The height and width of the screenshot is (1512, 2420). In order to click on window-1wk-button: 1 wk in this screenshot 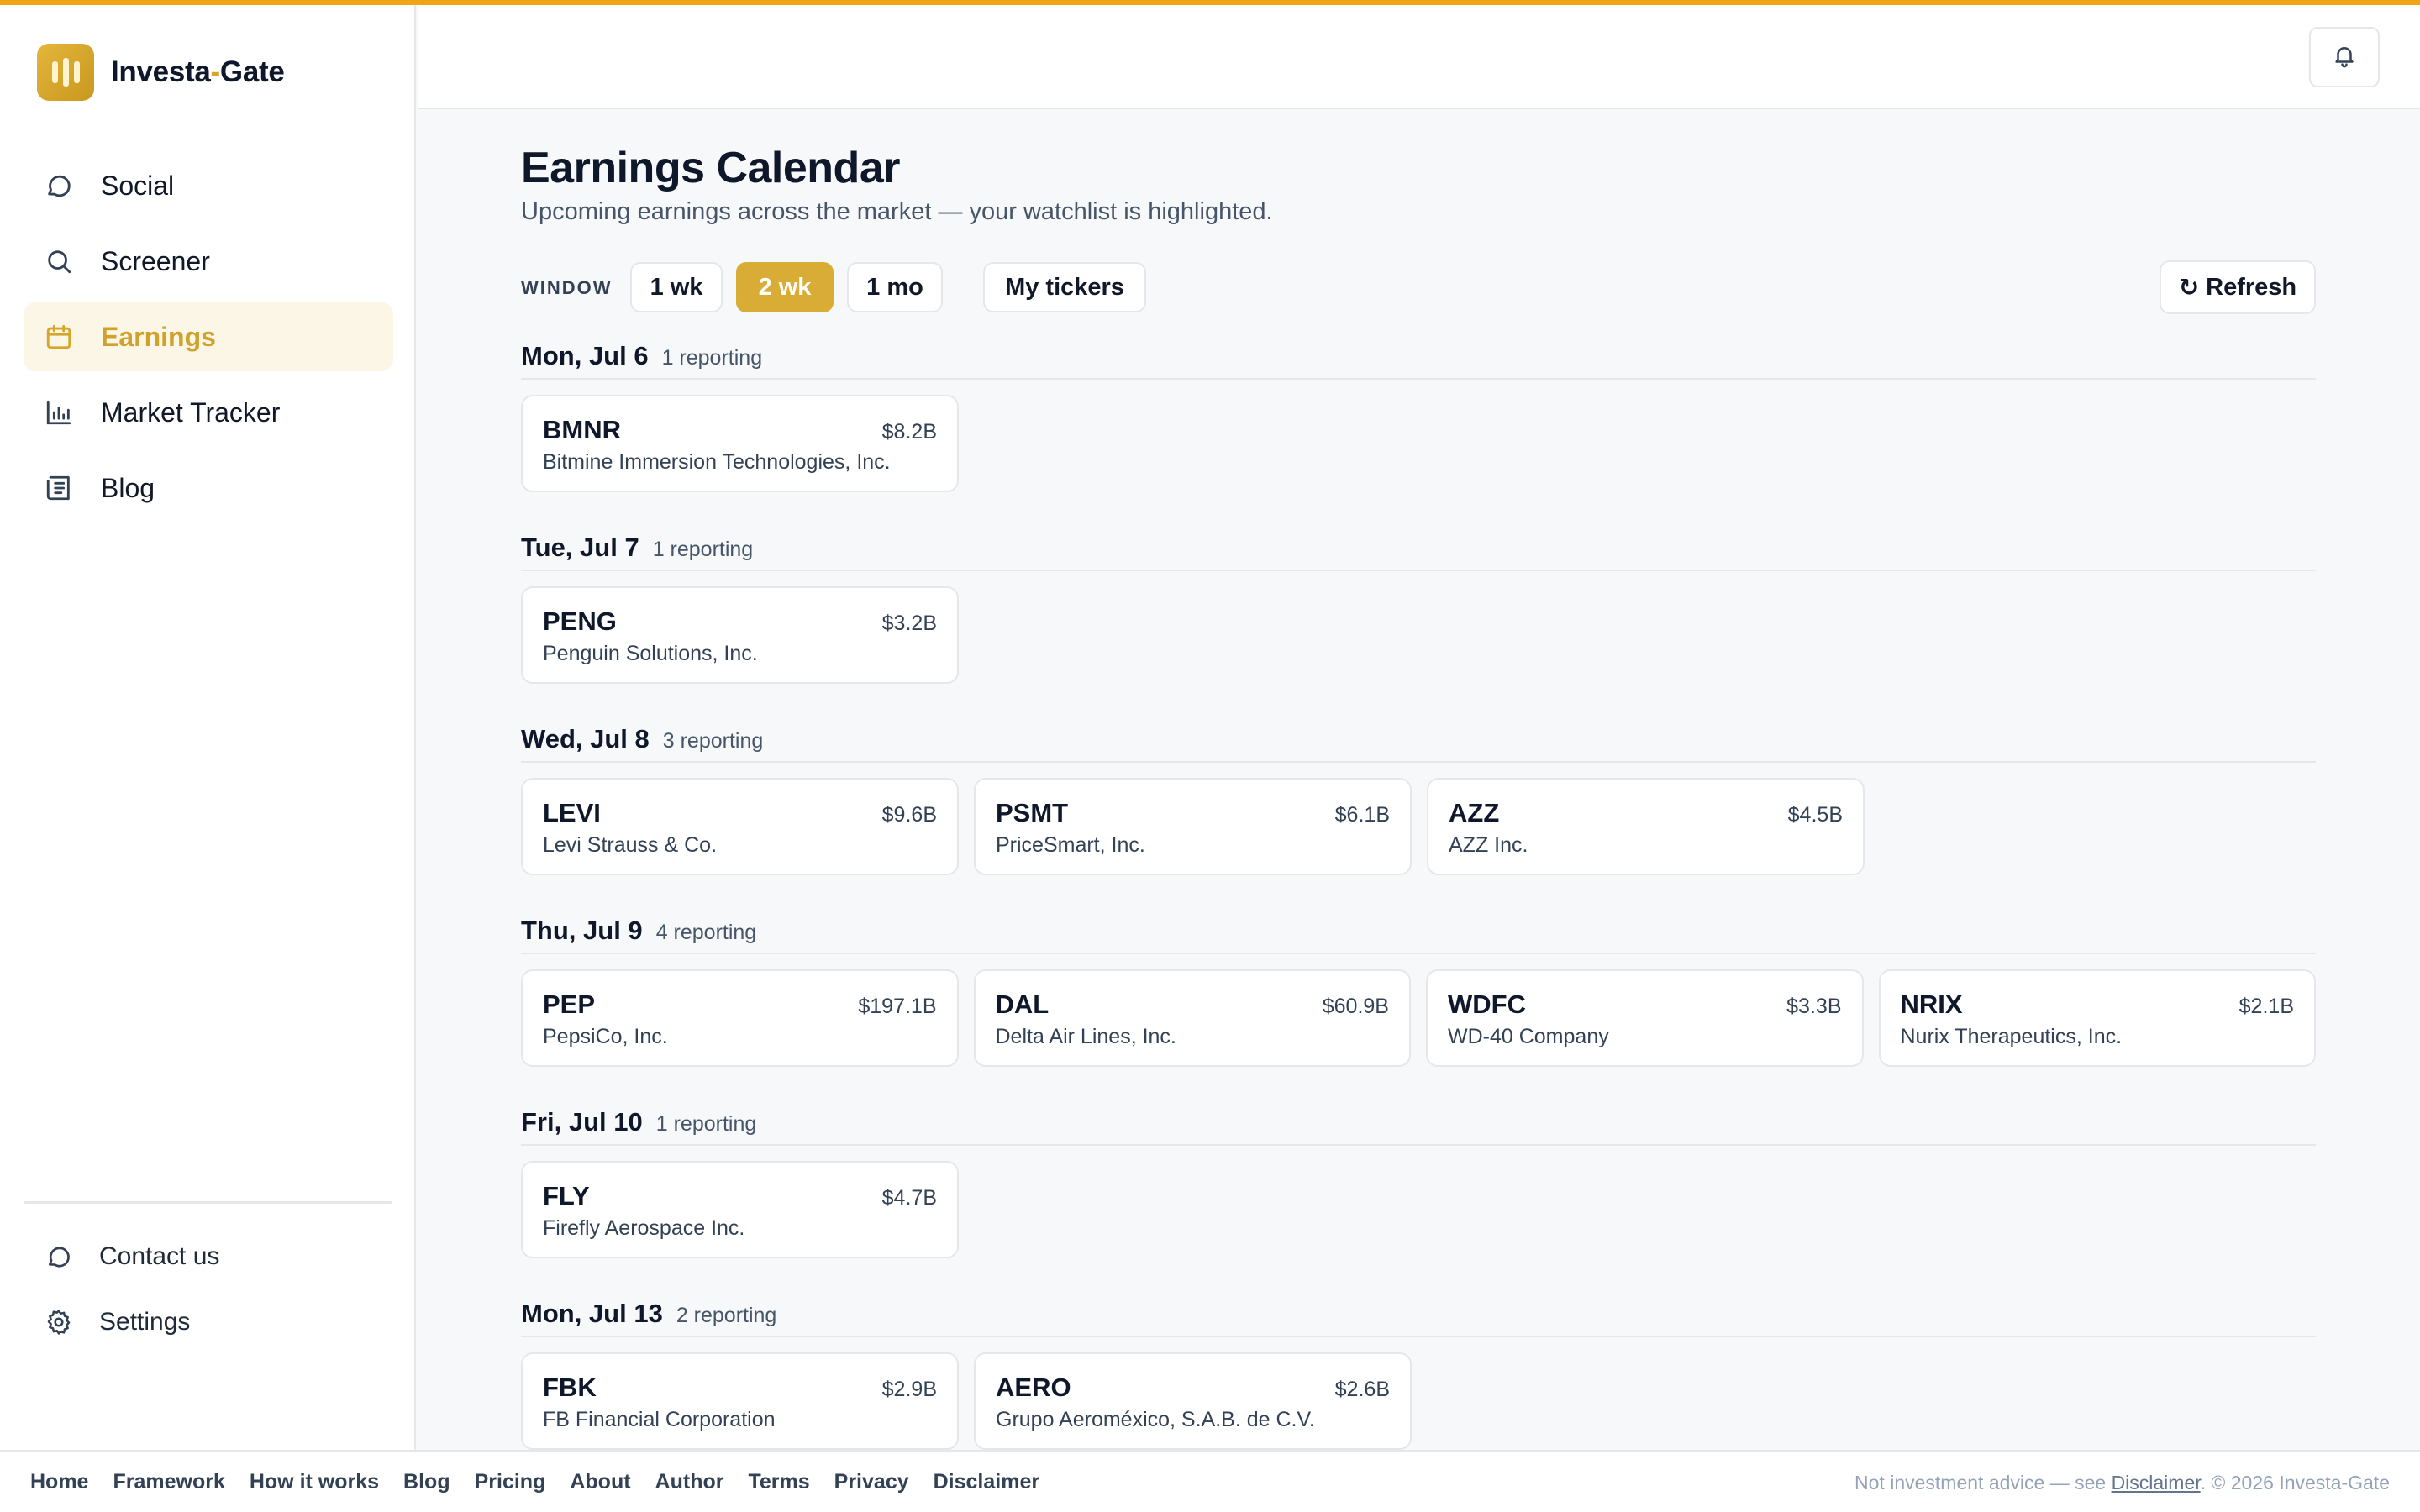, I will do `click(676, 287)`.